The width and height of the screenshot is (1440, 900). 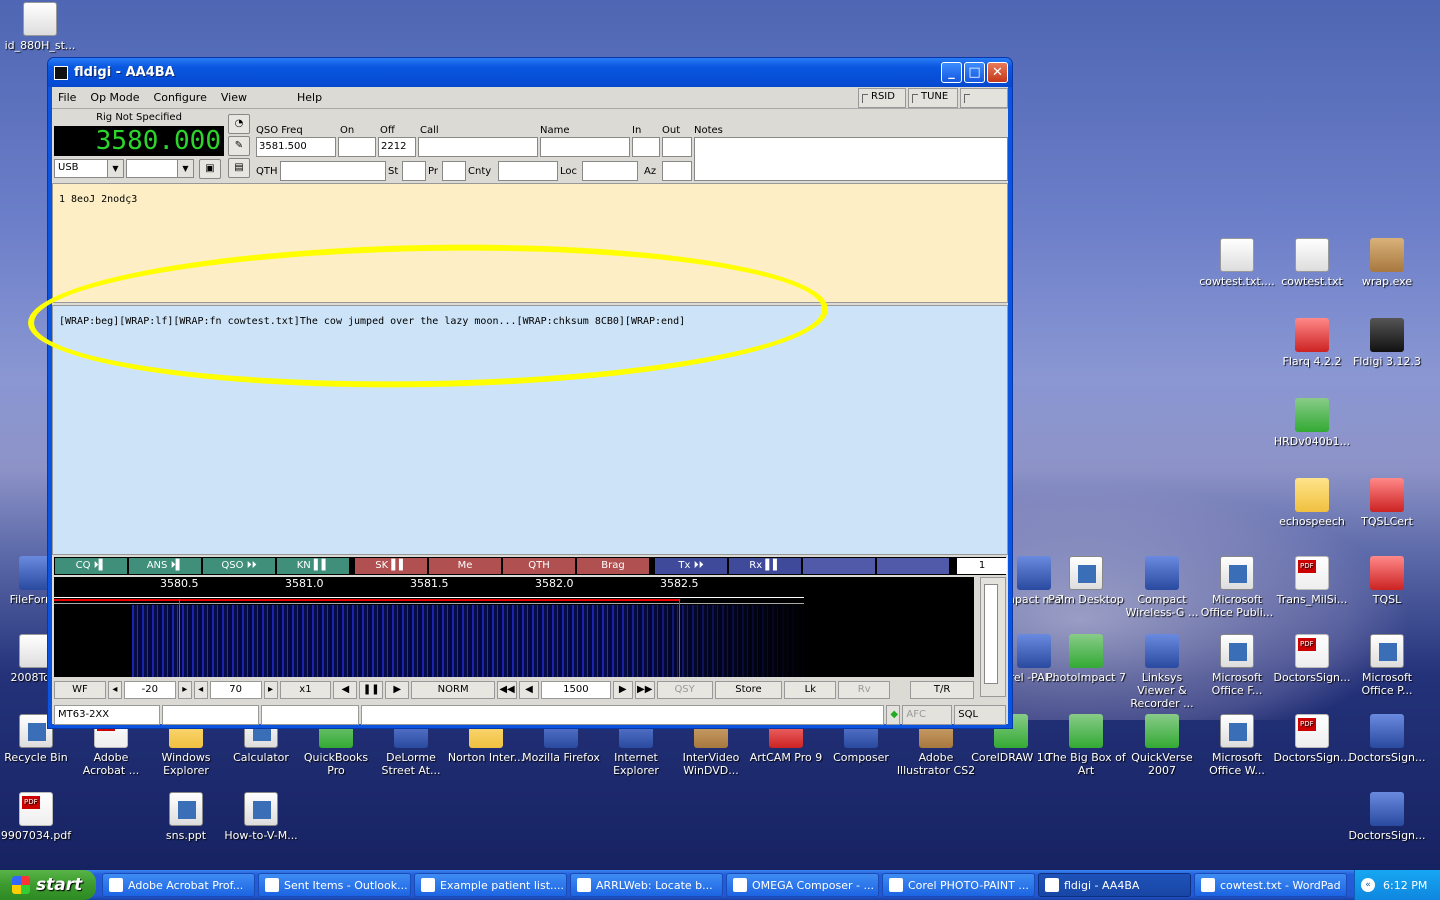 I want to click on macro-tx-button: Tx ⏵⏵, so click(x=691, y=566).